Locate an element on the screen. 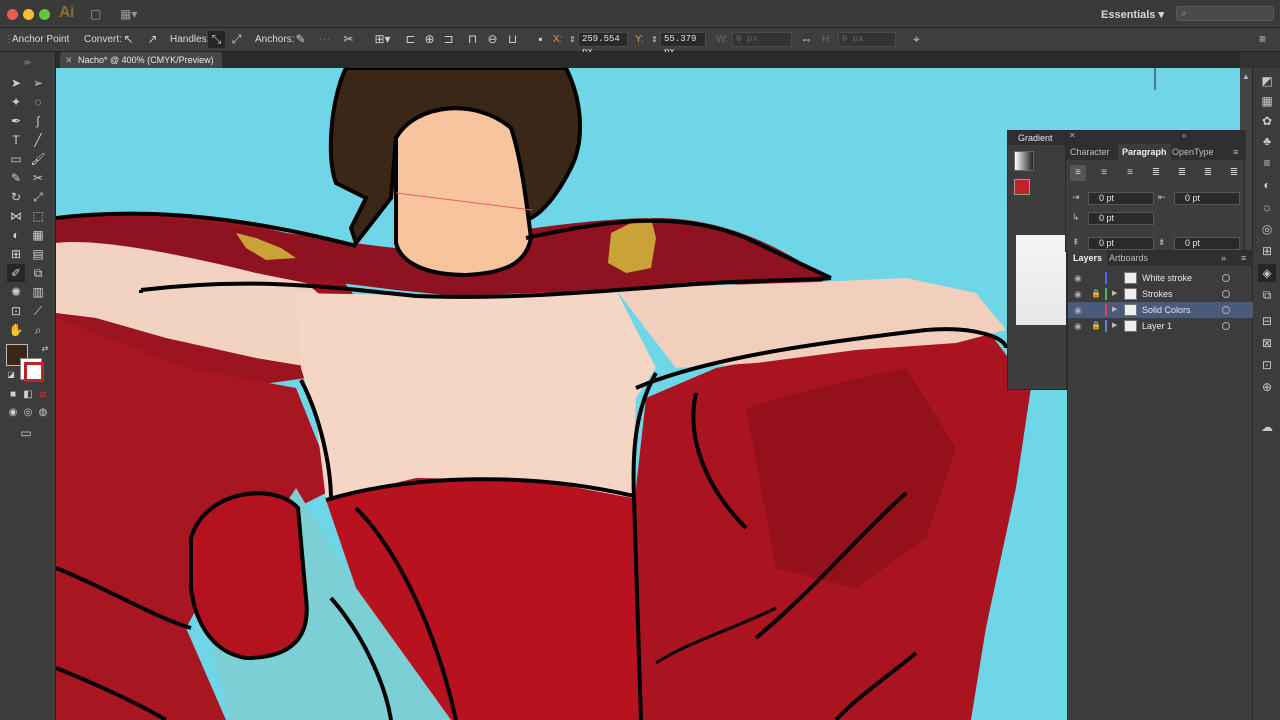  align-to-icon: ⊞▾ is located at coordinates (382, 39).